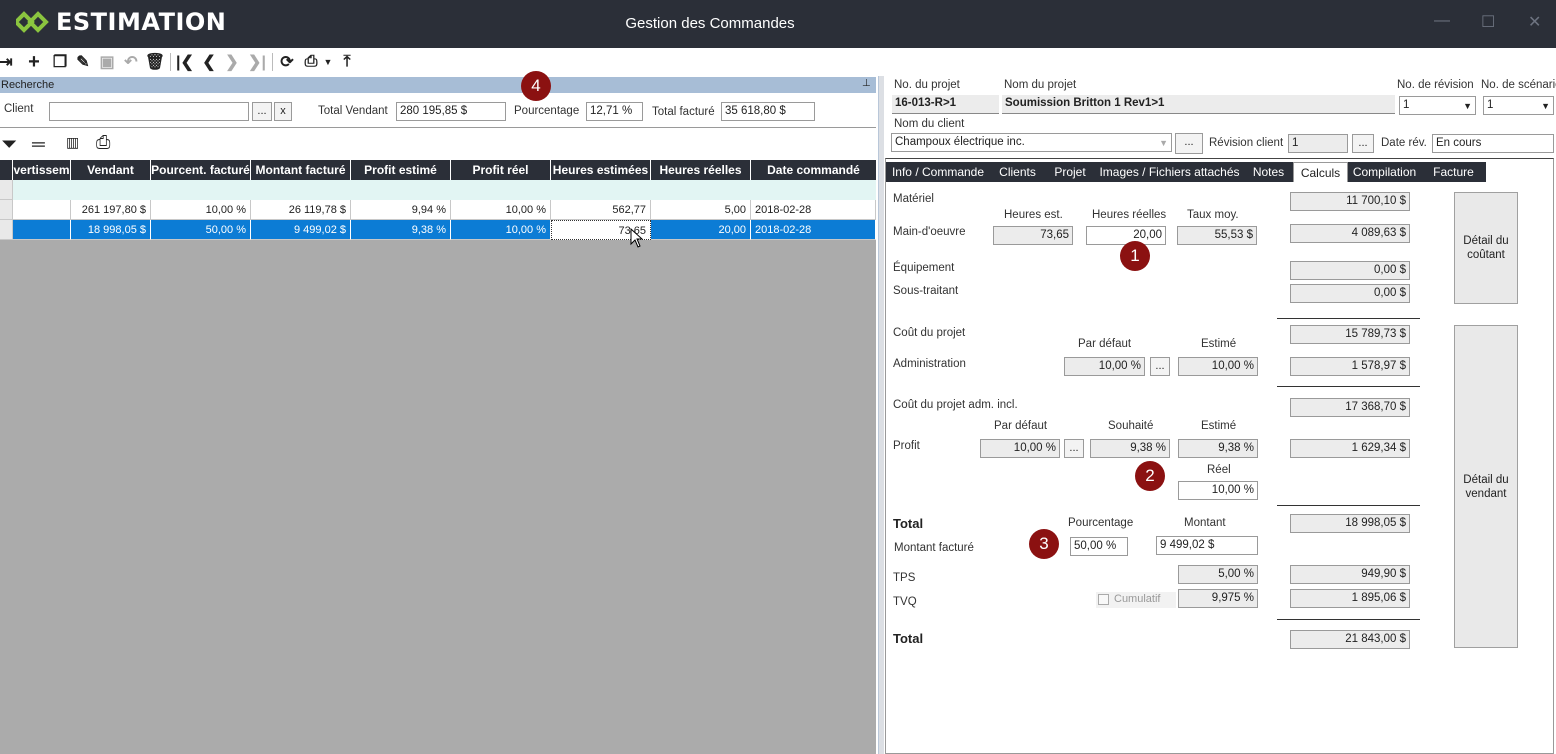  What do you see at coordinates (232, 62) in the screenshot?
I see `next-icon: ❯` at bounding box center [232, 62].